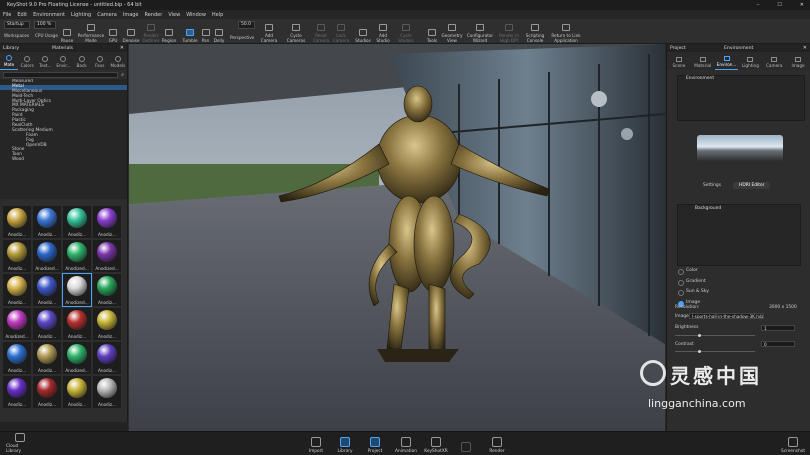 The height and width of the screenshot is (455, 810). Describe the element at coordinates (100, 61) in the screenshot. I see `category-favorites: Favs` at that location.